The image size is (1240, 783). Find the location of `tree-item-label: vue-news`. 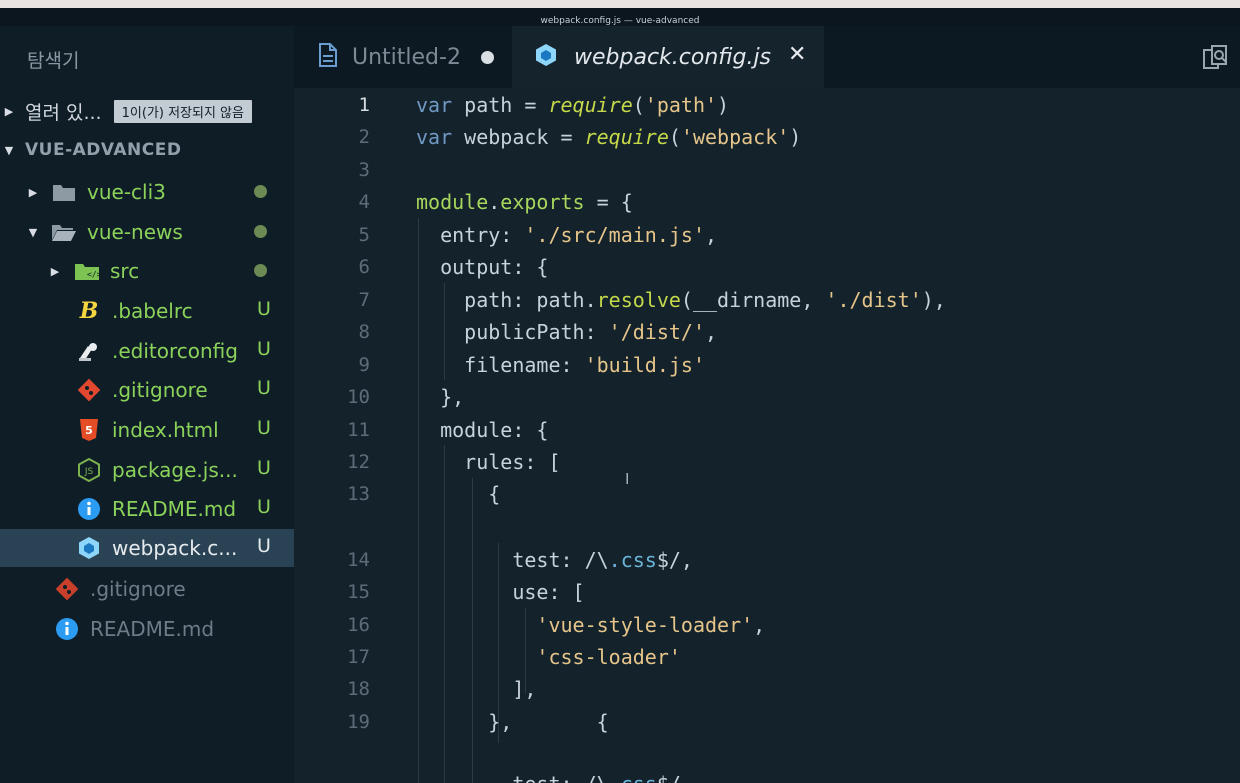

tree-item-label: vue-news is located at coordinates (135, 232).